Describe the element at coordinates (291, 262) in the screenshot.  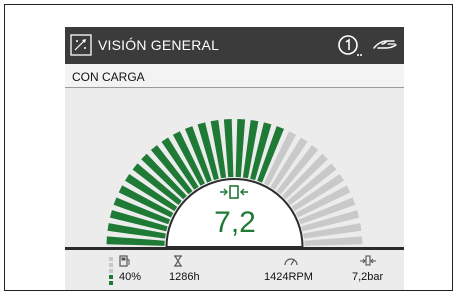
I see `speedometer-icon` at that location.